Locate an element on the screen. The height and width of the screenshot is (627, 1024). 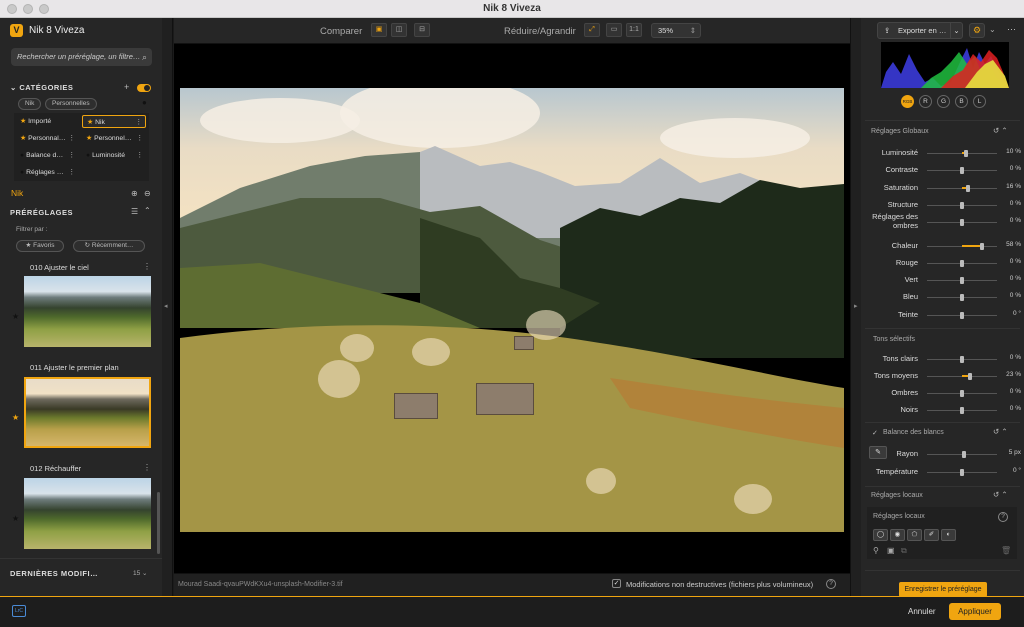
preset-thumbnail is located at coordinates (87, 513).